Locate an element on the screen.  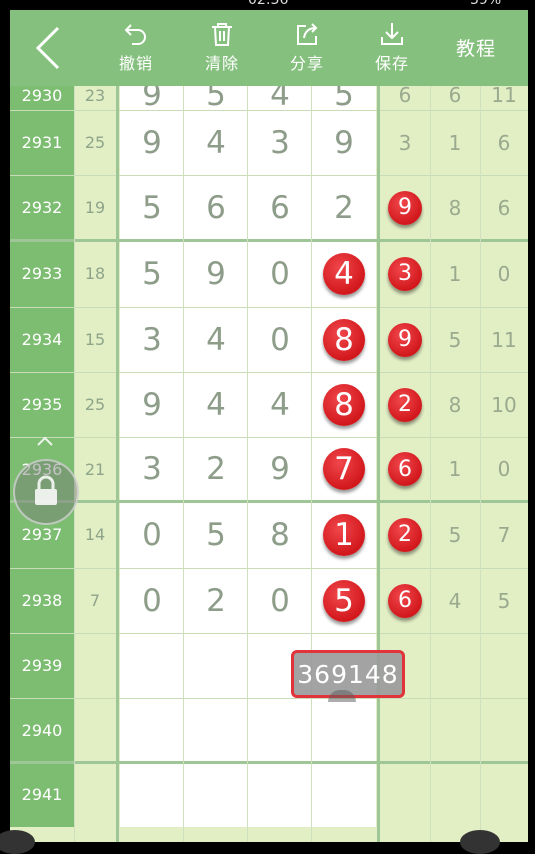
save-button: 保存 is located at coordinates (392, 50).